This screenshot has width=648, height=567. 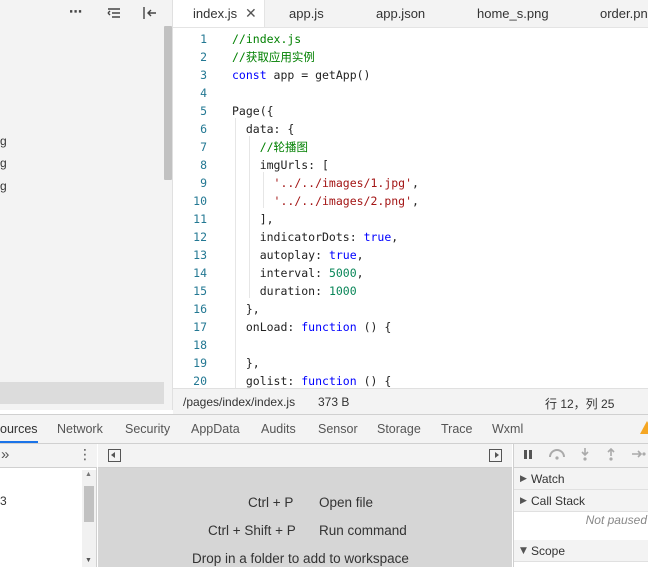 I want to click on code-line: 10 '../../images/2.png',, so click(x=410, y=201).